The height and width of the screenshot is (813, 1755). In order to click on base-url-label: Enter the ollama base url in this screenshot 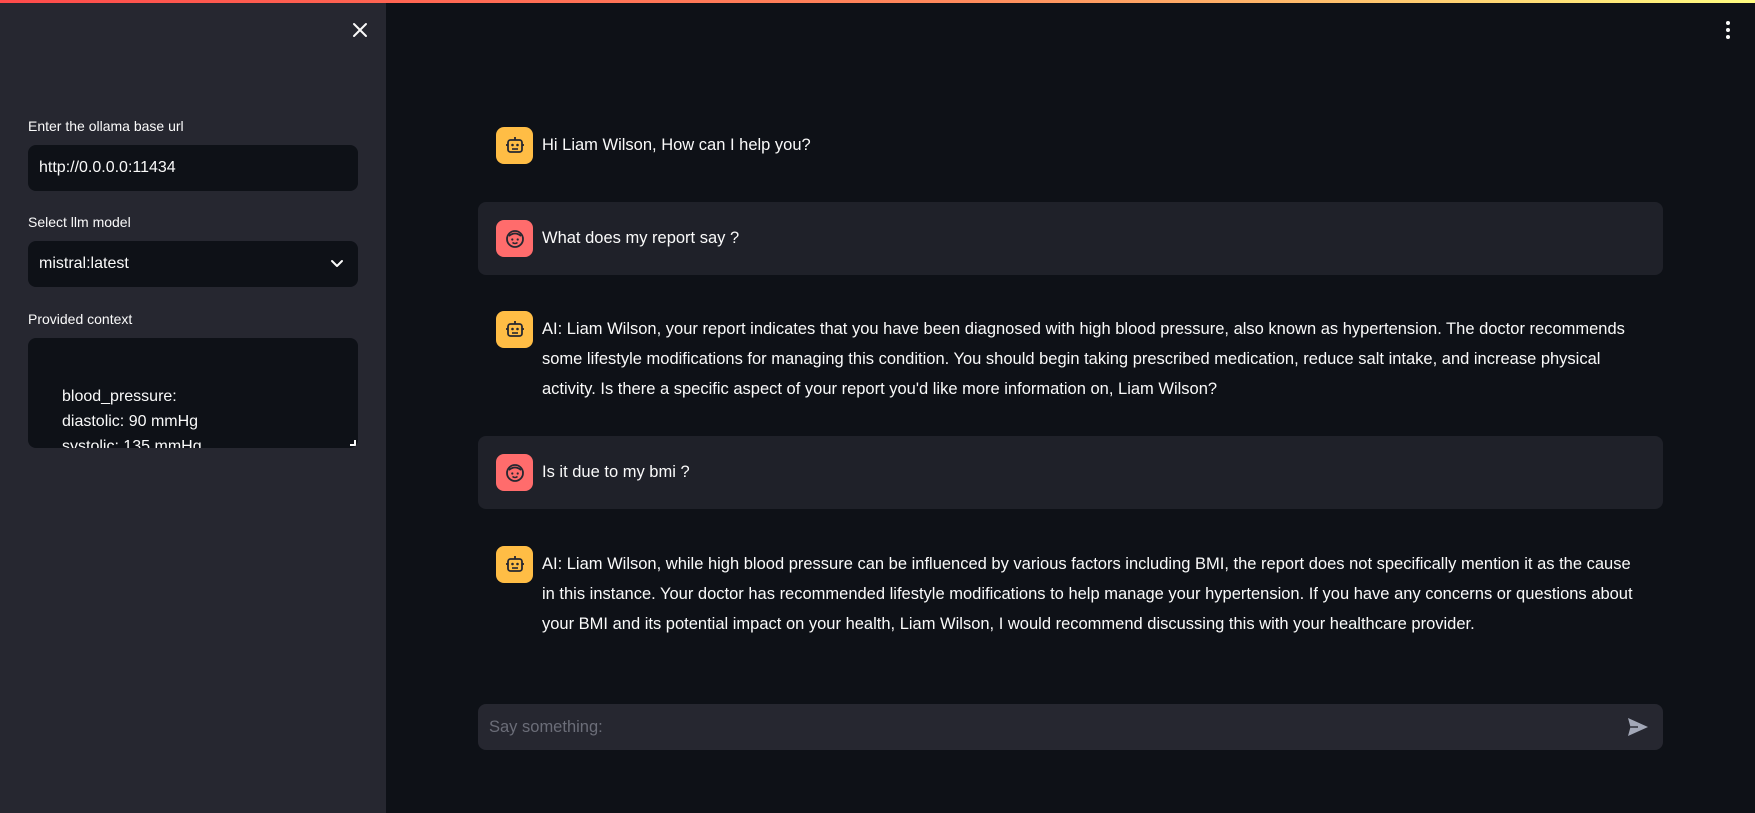, I will do `click(106, 126)`.